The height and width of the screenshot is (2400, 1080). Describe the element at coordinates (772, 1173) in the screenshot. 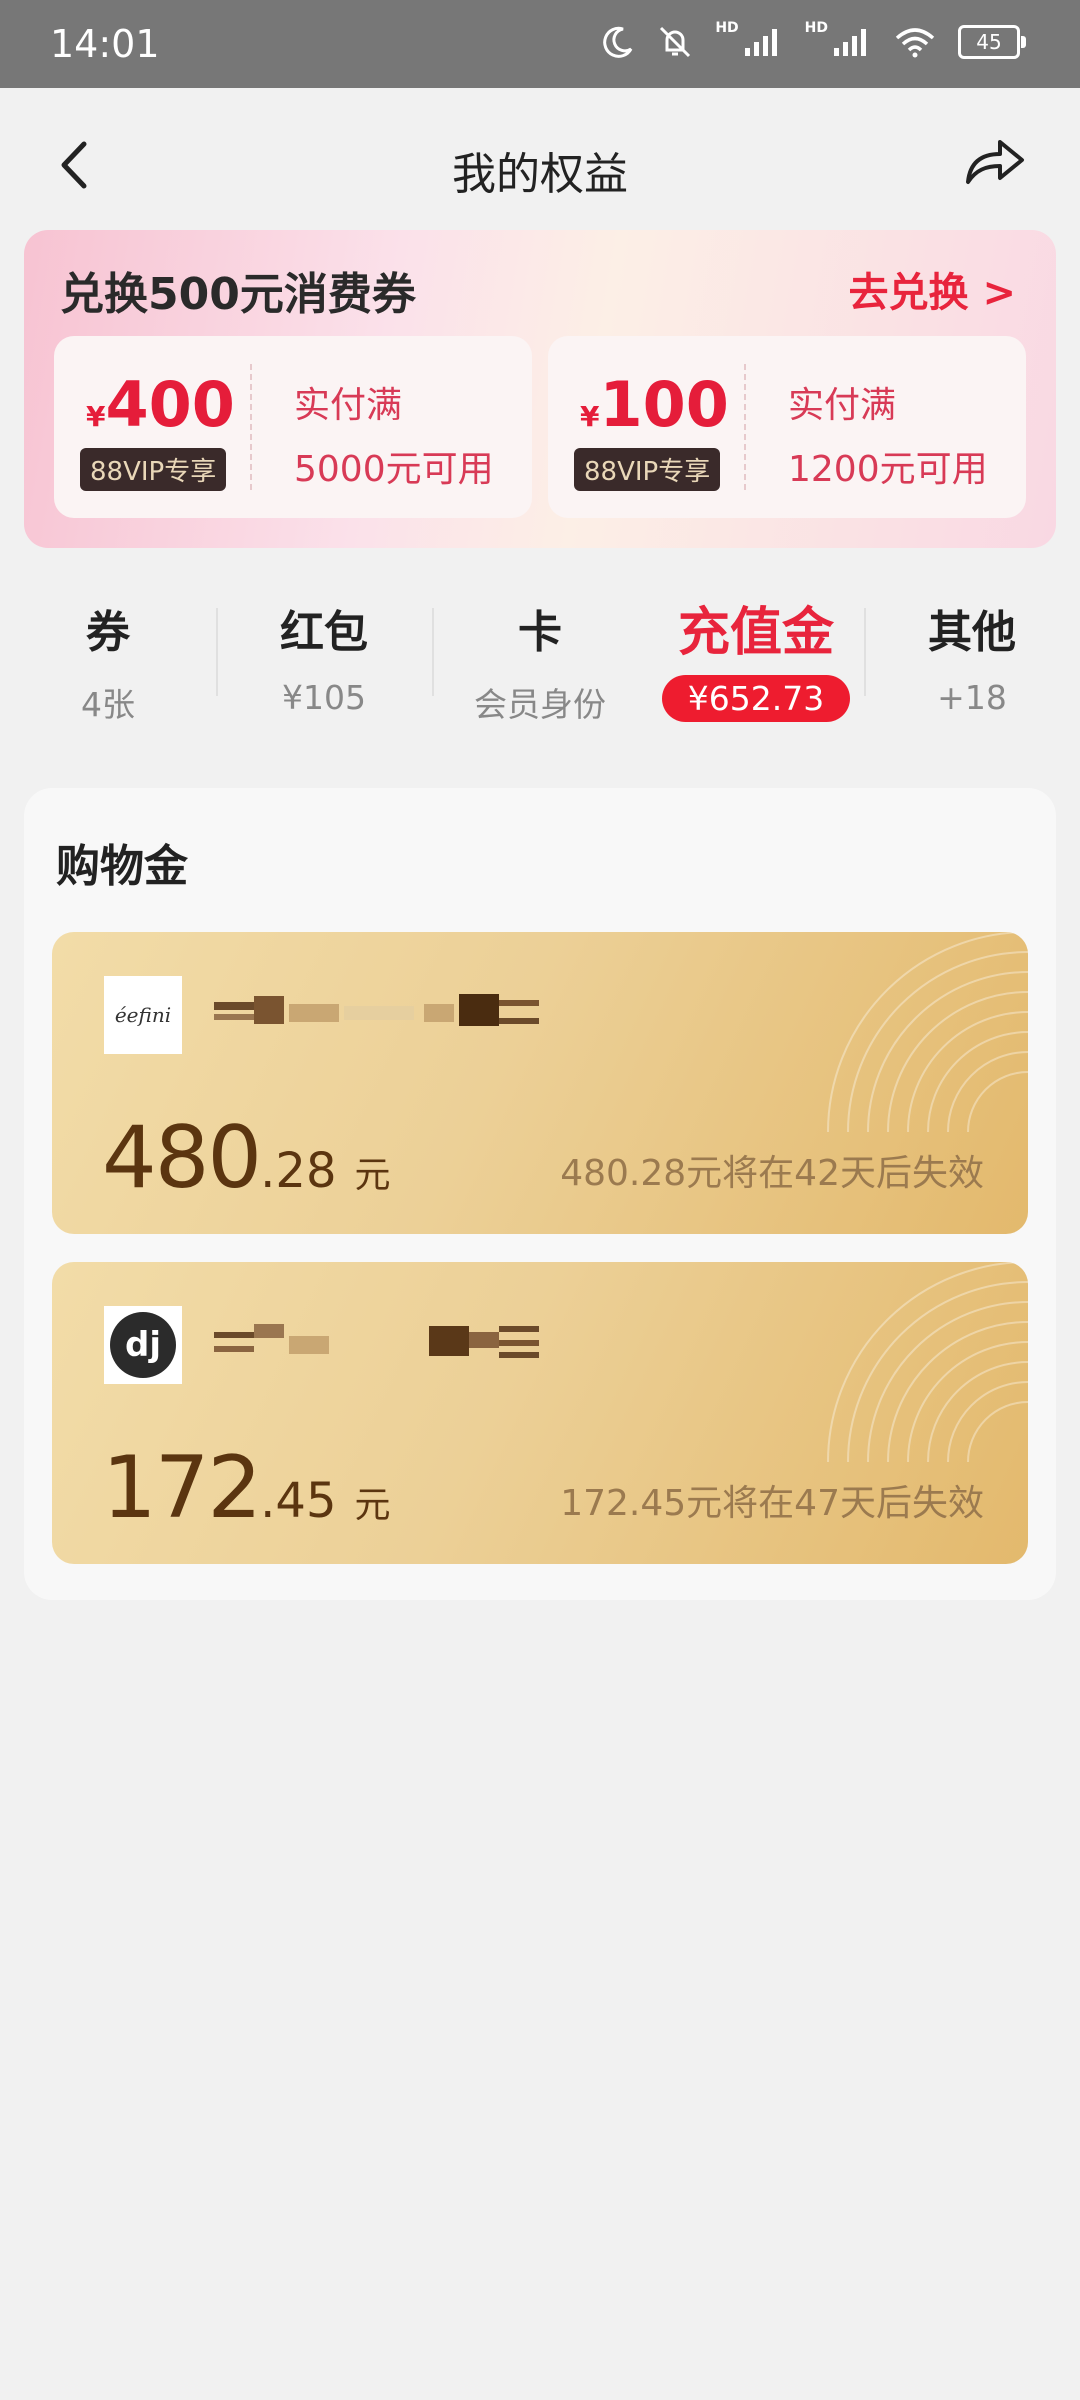

I see `expiry-note: 480.28元将在42天后失效` at that location.